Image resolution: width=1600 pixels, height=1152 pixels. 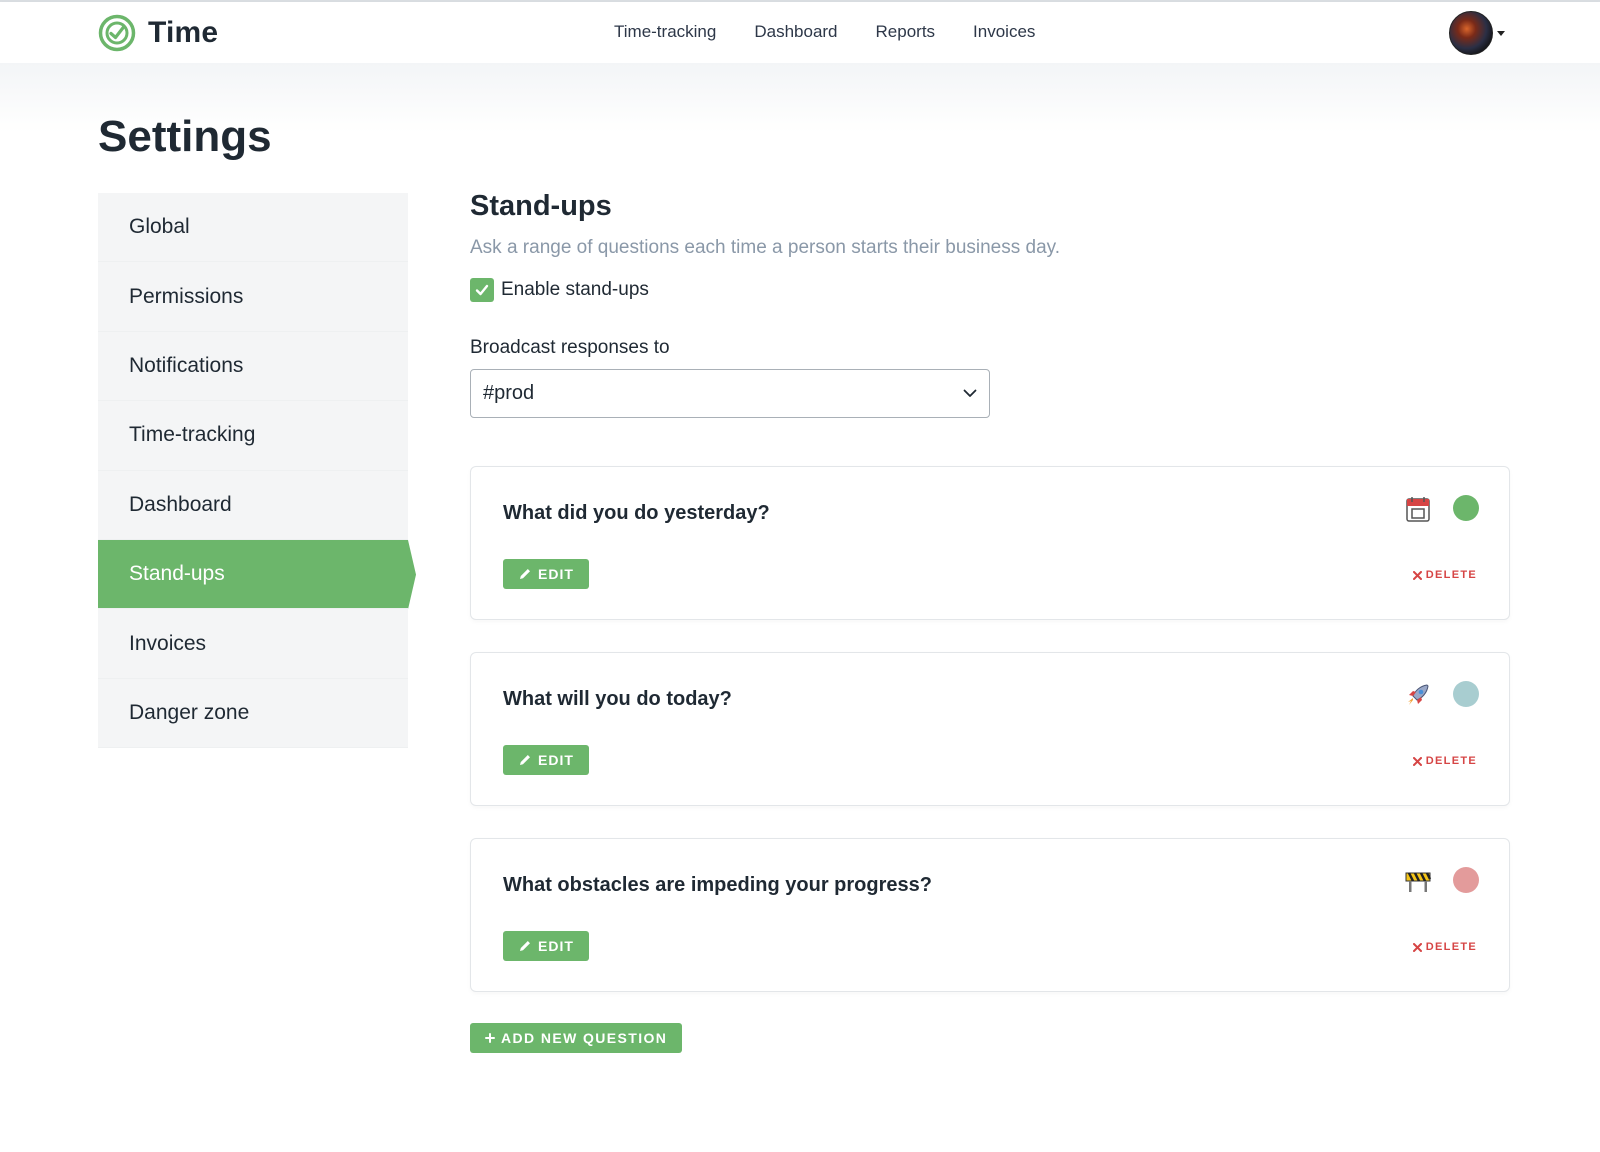 What do you see at coordinates (1004, 32) in the screenshot?
I see `nav-link-invoices: Invoices` at bounding box center [1004, 32].